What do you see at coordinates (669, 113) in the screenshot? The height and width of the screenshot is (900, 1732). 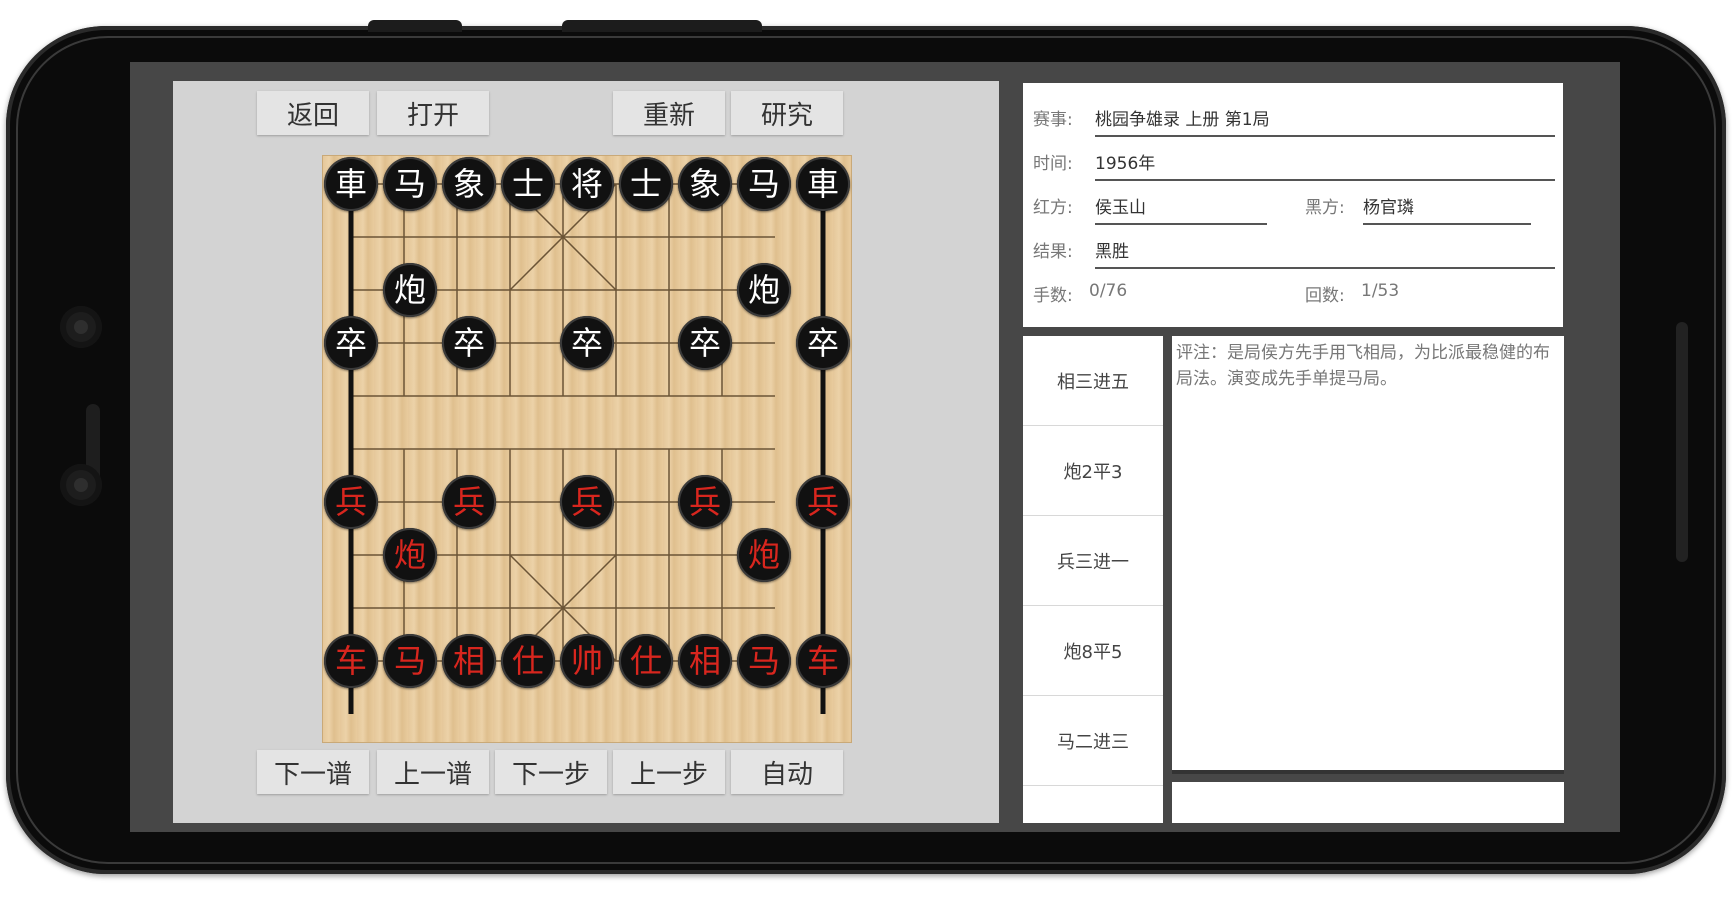 I see `restart-button: 重新` at bounding box center [669, 113].